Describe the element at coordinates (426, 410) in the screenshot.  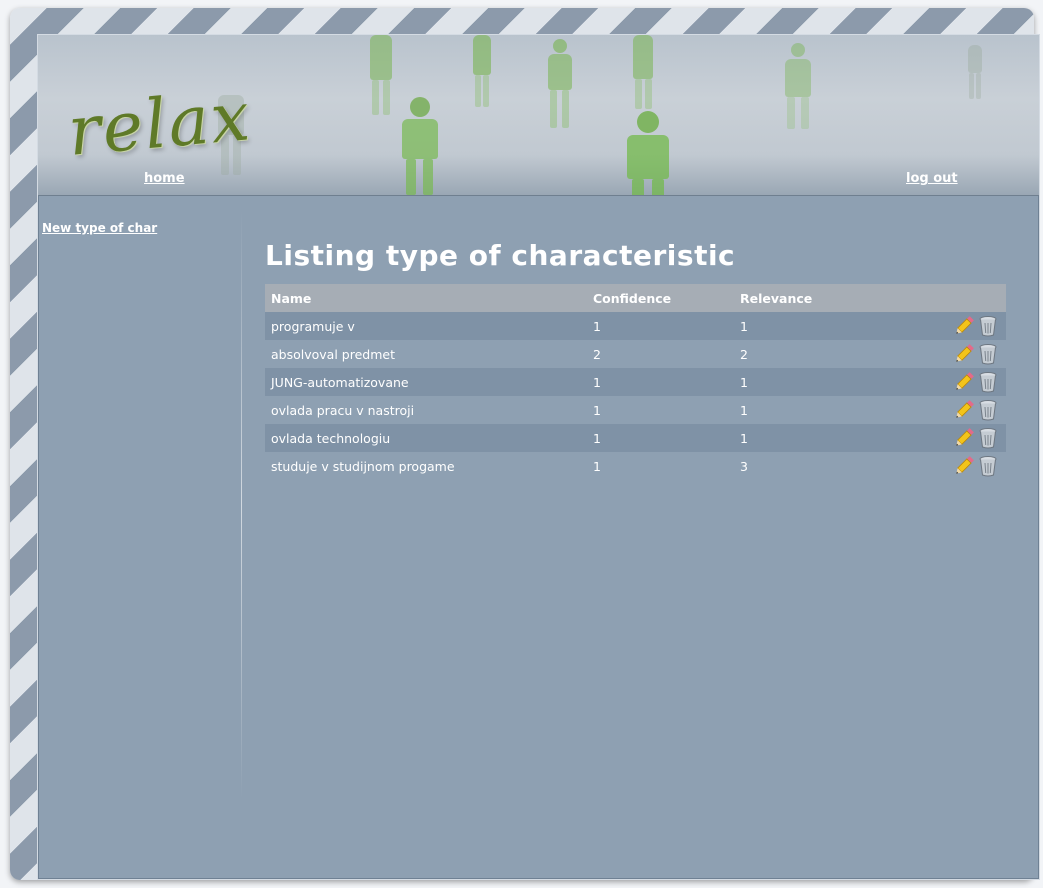
I see `cell-name: ovlada pracu v nastroji` at that location.